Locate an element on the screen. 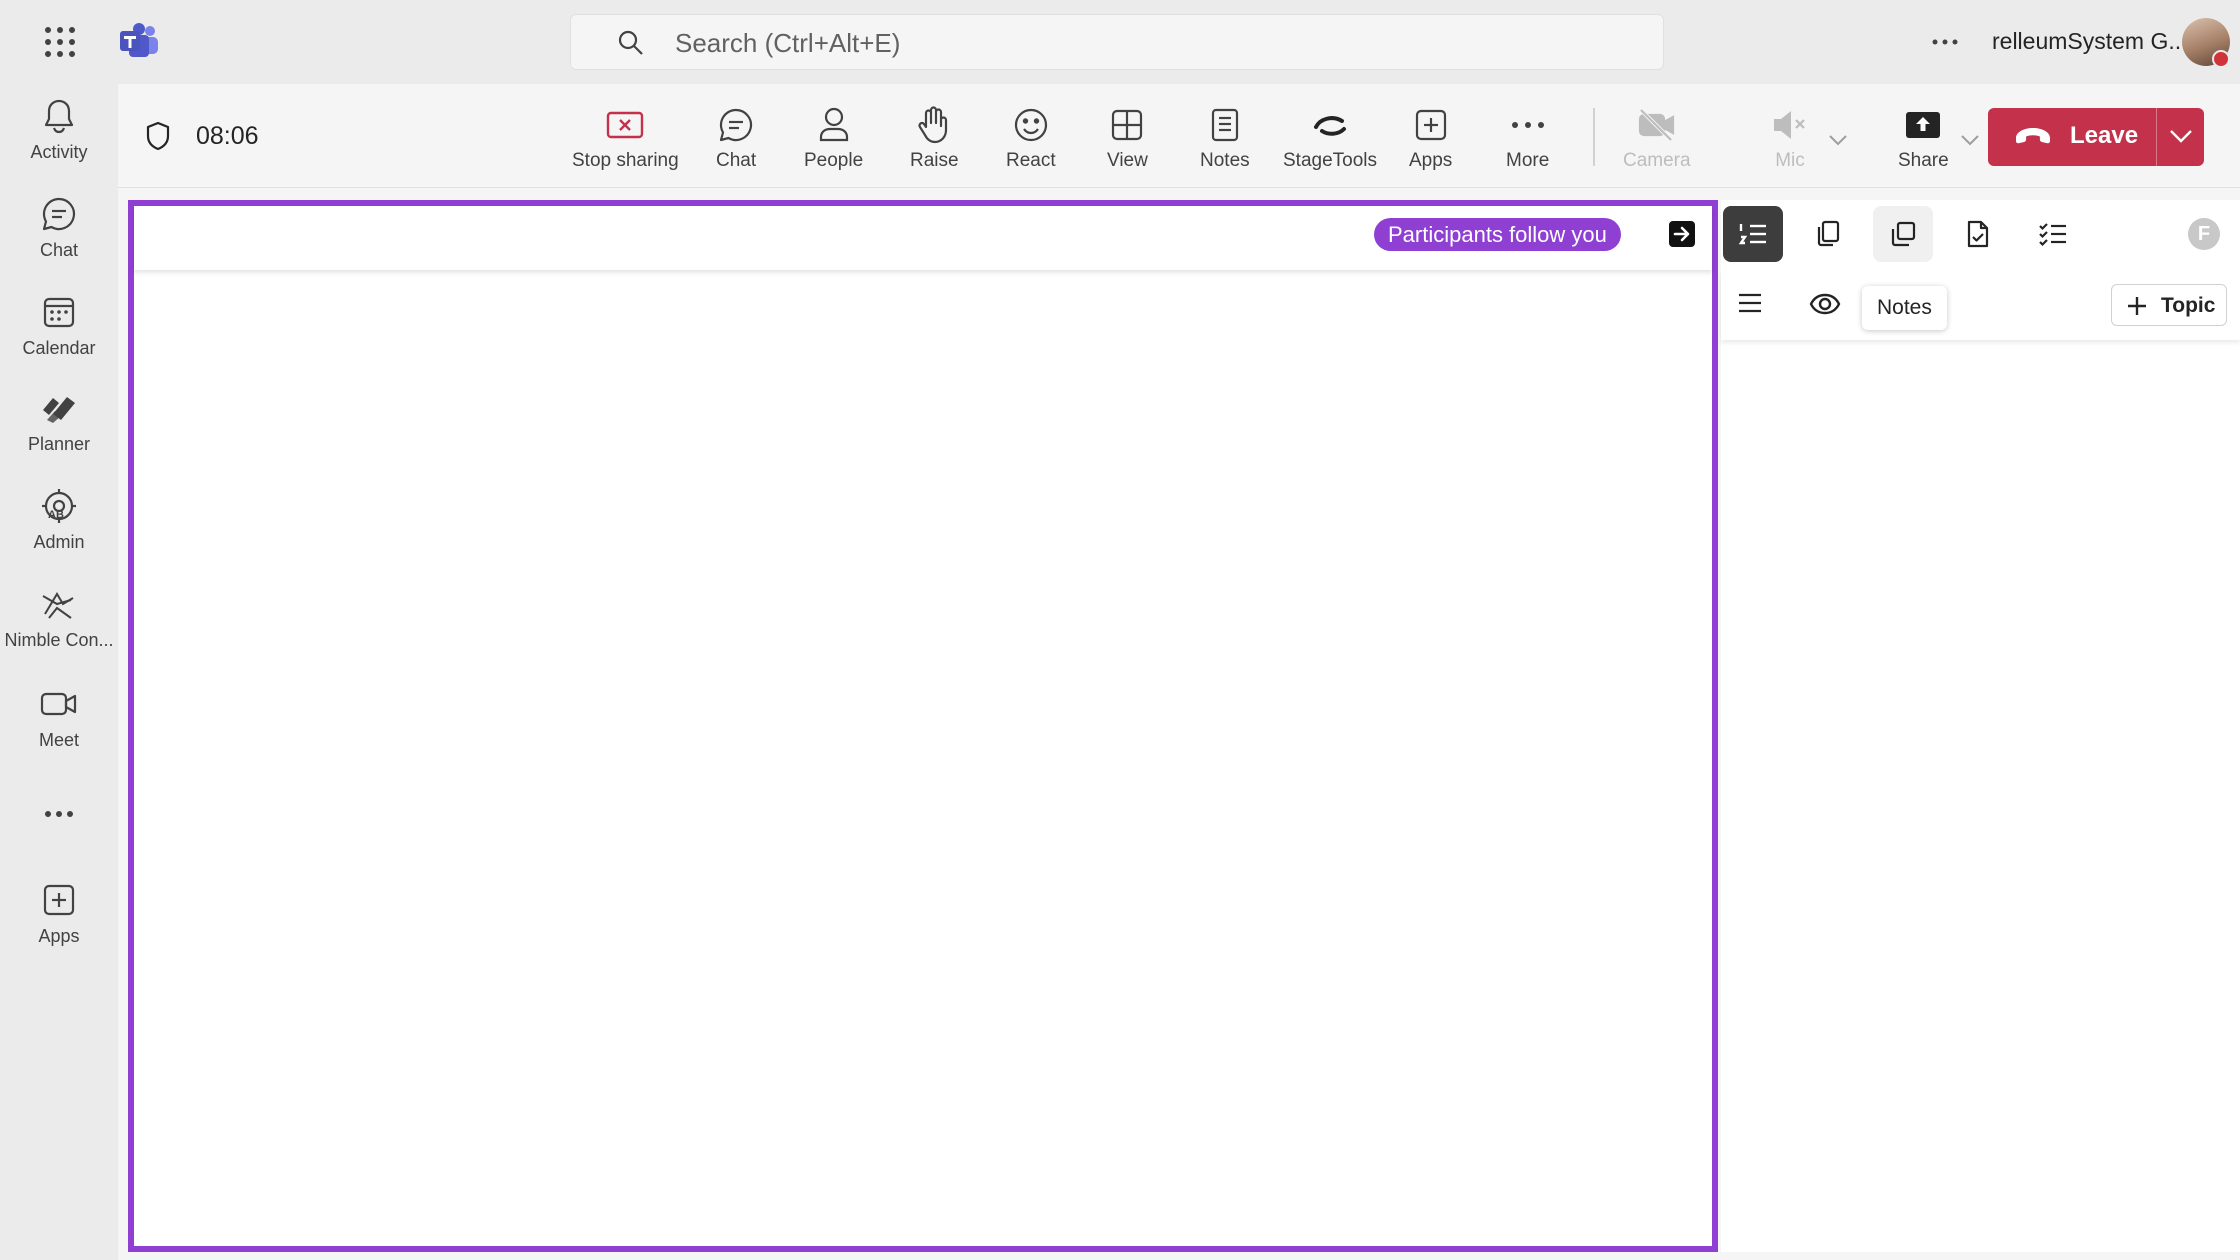 Image resolution: width=2240 pixels, height=1260 pixels. calendar-icon is located at coordinates (59, 312).